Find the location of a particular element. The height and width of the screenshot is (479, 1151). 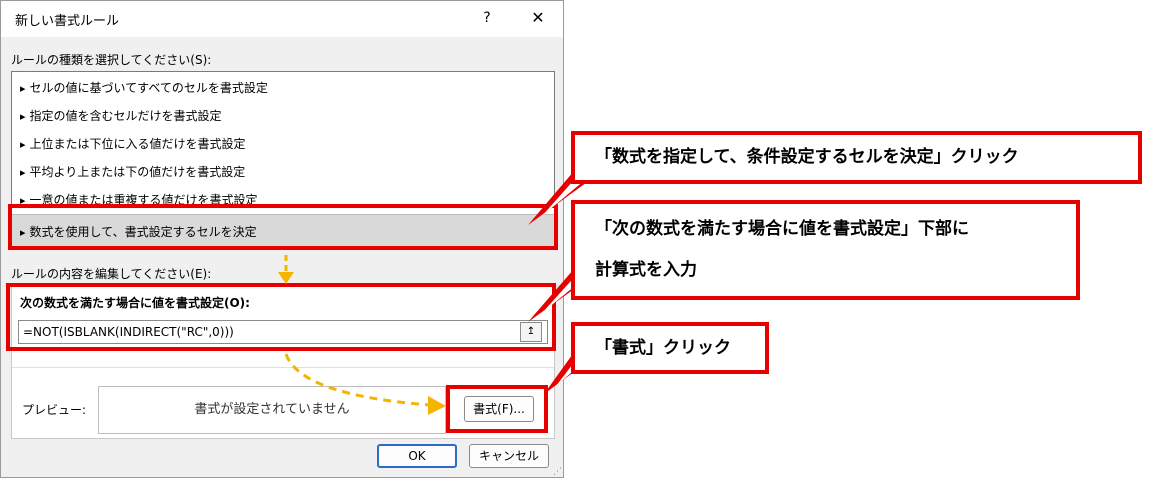

callout-text: 「書式」クリック is located at coordinates (663, 348).